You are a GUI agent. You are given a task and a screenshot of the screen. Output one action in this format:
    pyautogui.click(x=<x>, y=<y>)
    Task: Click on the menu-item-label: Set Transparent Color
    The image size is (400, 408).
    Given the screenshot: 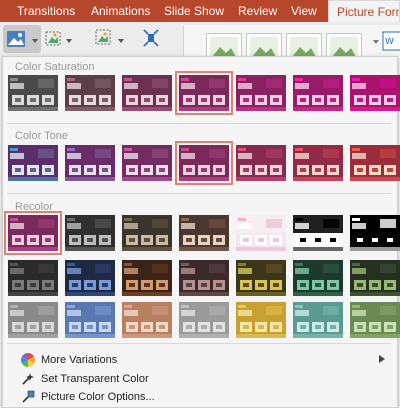 What is the action you would take?
    pyautogui.click(x=95, y=379)
    